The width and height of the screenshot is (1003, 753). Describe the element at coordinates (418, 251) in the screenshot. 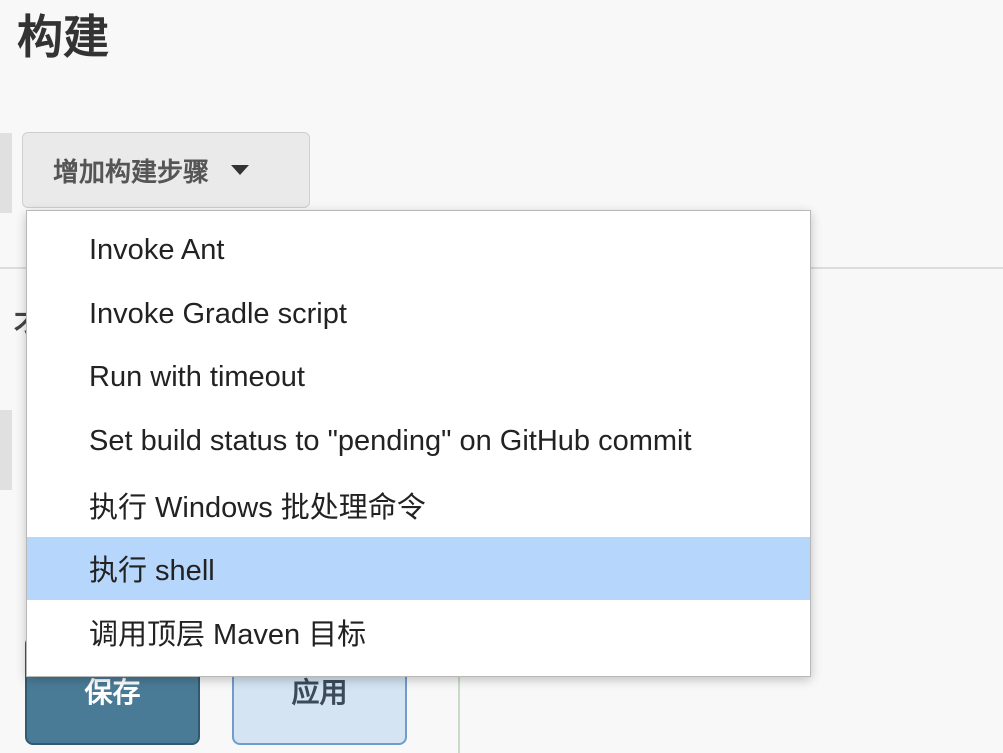

I see `menu-item-invoke-ant: Invoke Ant` at that location.